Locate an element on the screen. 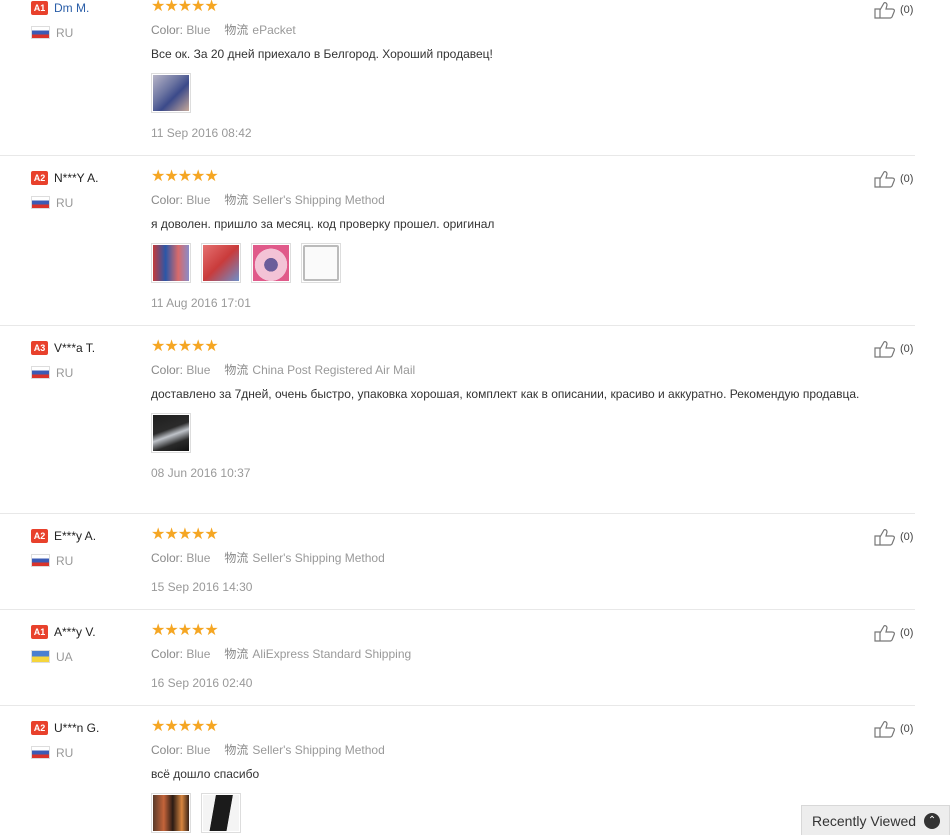 The width and height of the screenshot is (950, 835). reviewer: A1 Dm M. is located at coordinates (60, 7).